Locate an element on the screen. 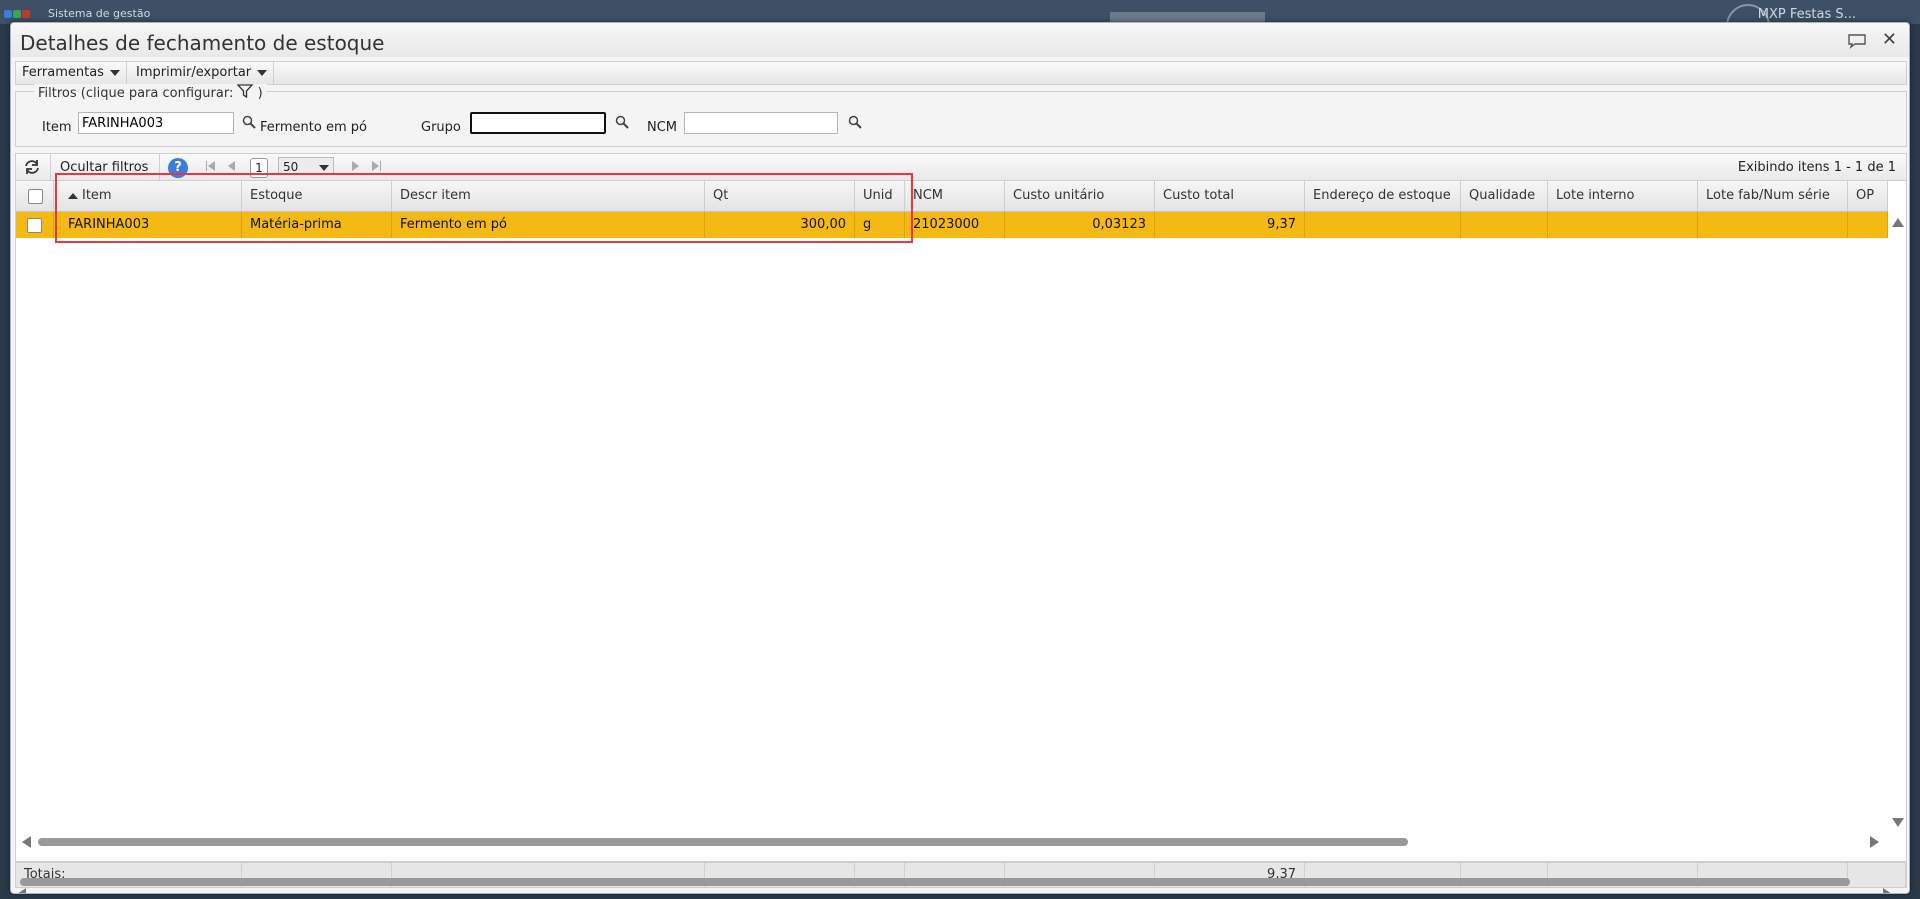 The width and height of the screenshot is (1920, 899). scroll-down-icon is located at coordinates (1898, 822).